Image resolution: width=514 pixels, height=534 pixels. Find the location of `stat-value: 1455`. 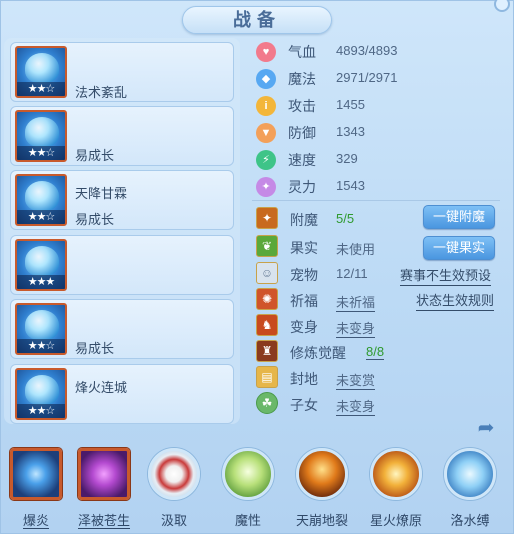

stat-value: 1455 is located at coordinates (350, 104).